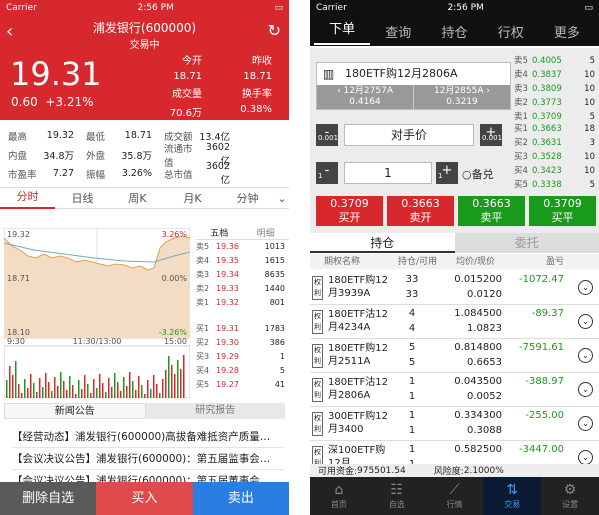 The image size is (599, 515). Describe the element at coordinates (136, 156) in the screenshot. I see `stat-value: 35.8万` at that location.